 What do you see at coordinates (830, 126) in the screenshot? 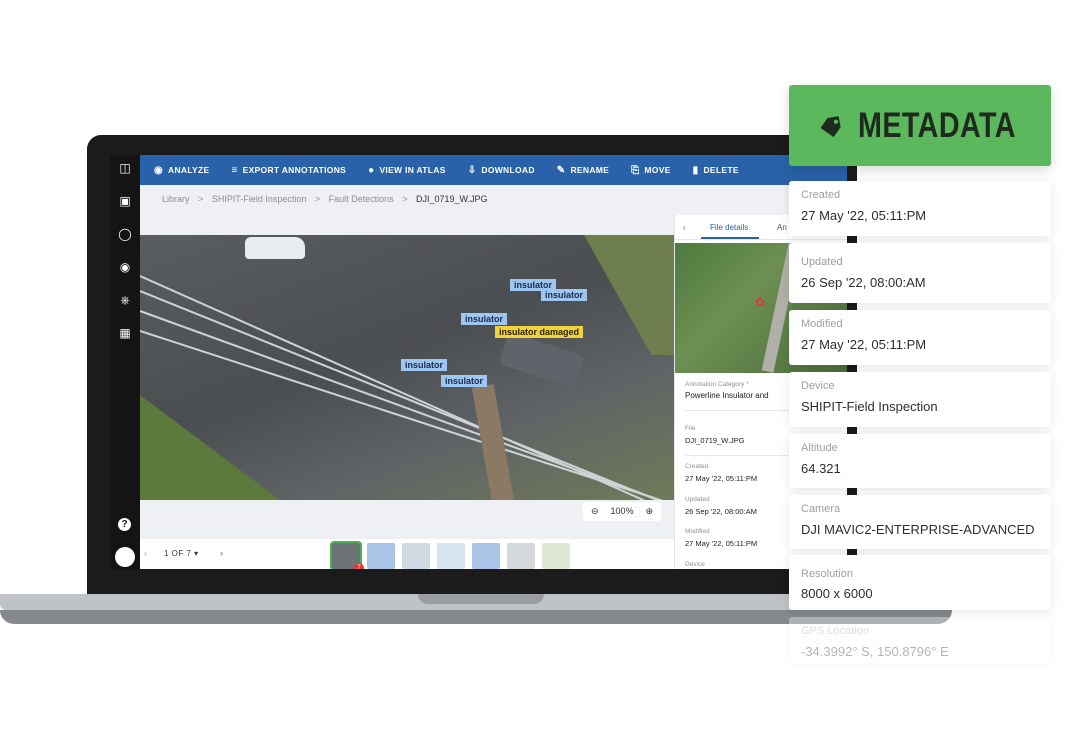
I see `tag-icon` at bounding box center [830, 126].